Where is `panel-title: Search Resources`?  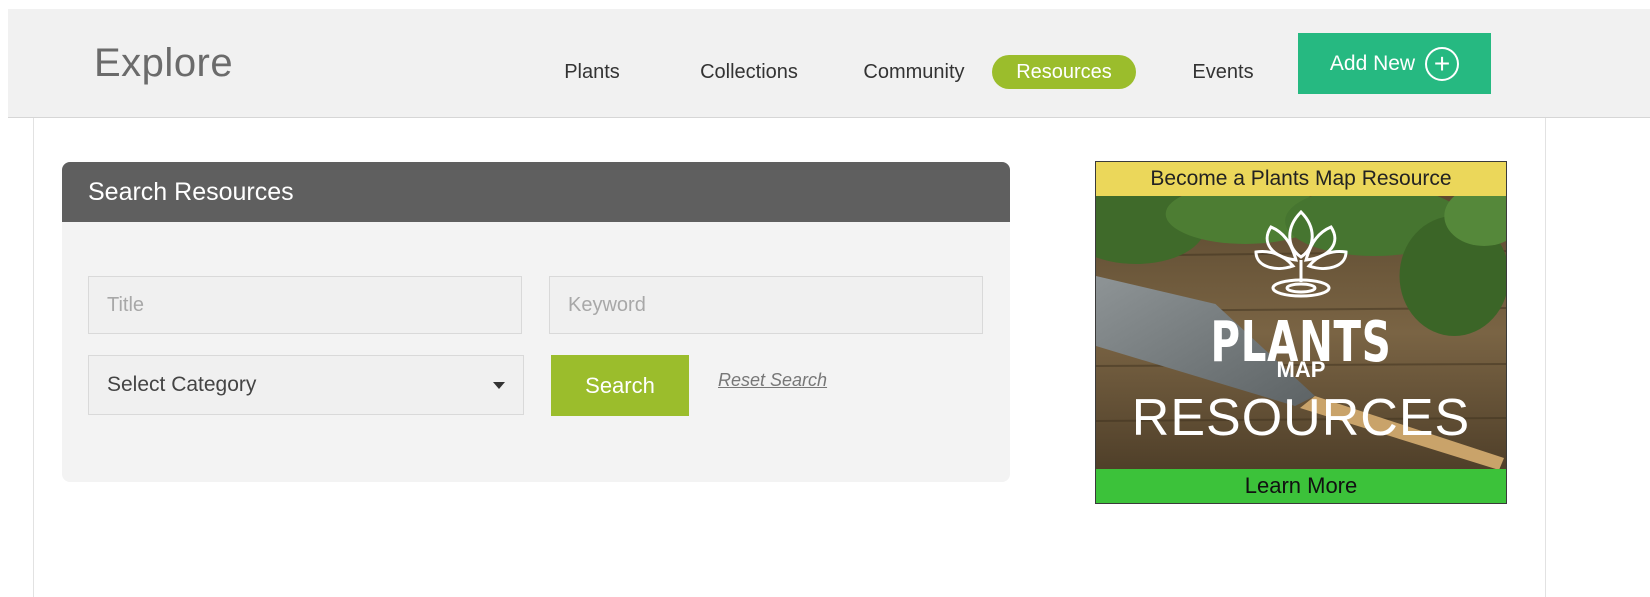 panel-title: Search Resources is located at coordinates (536, 192).